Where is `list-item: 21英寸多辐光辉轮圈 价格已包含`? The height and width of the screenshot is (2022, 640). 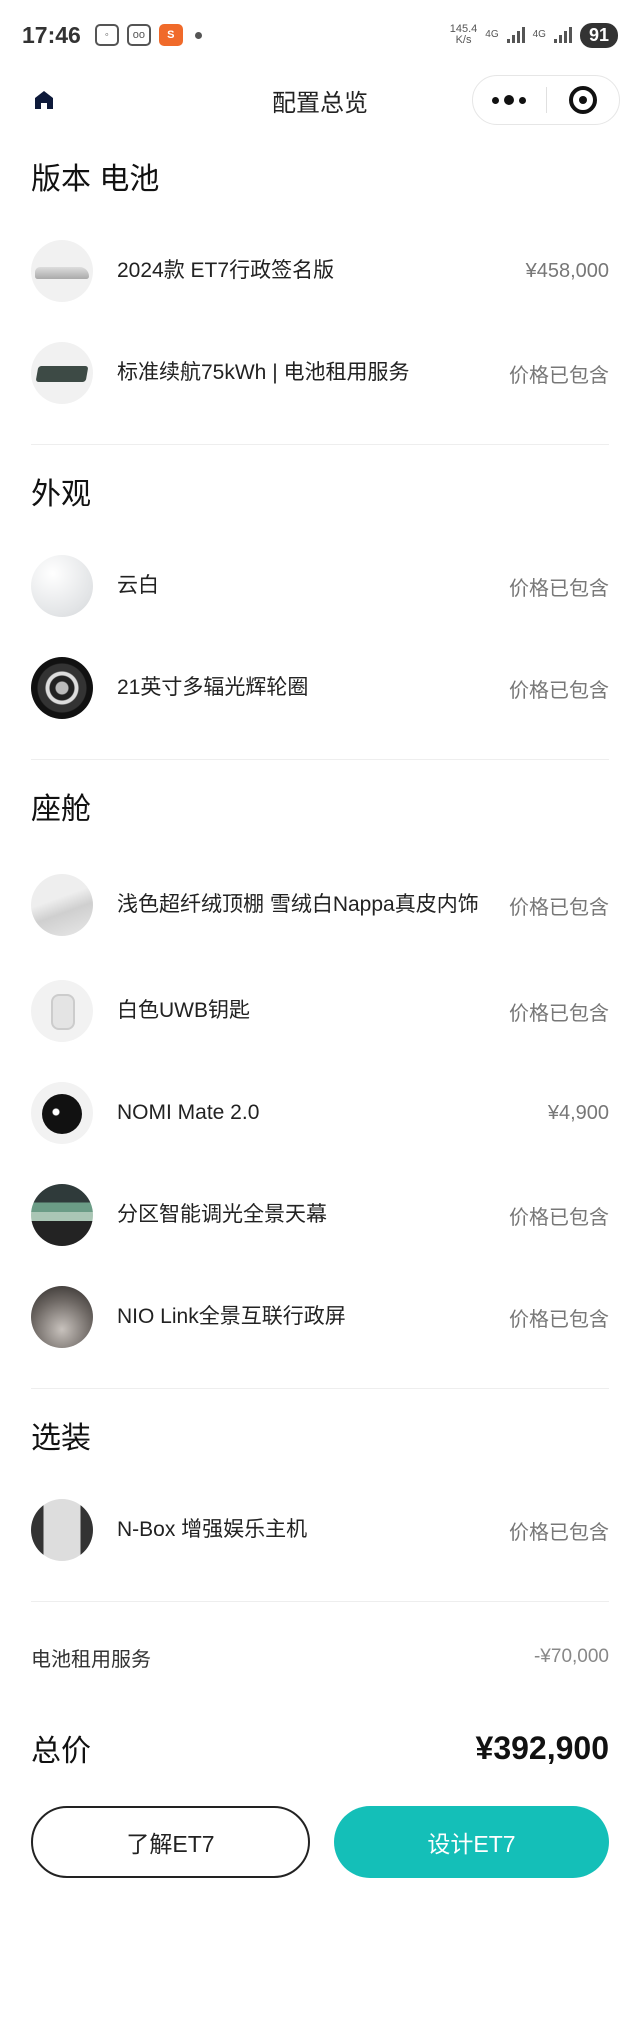
list-item: 21英寸多辐光辉轮圈 价格已包含 is located at coordinates (320, 688).